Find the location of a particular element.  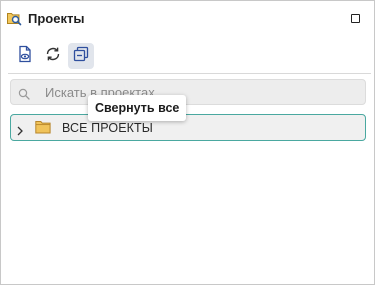

toolbar is located at coordinates (187, 56).